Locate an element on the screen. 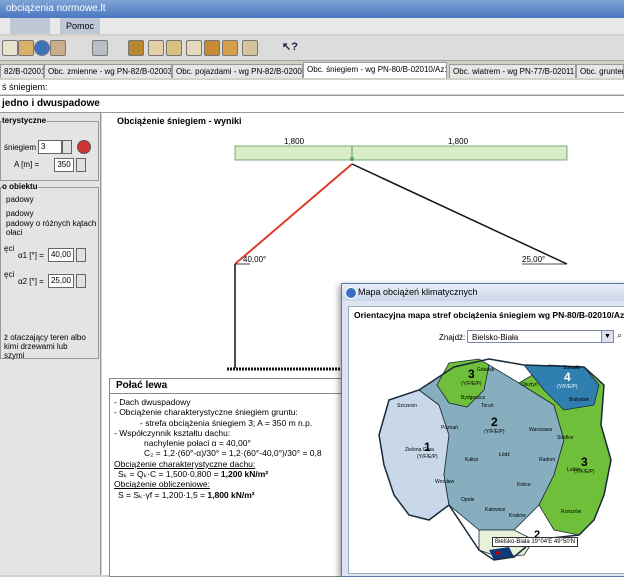 This screenshot has height=577, width=624. location-pin-icon is located at coordinates (498, 553).